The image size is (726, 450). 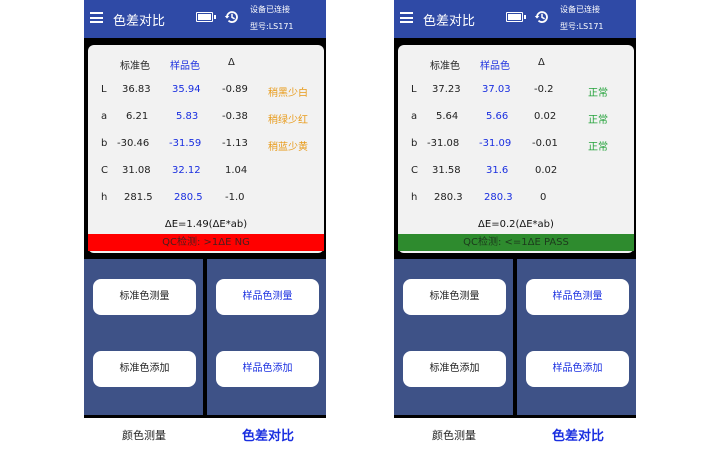 I want to click on qc-status-bar: QC检测: >1ΔE NG, so click(x=206, y=242).